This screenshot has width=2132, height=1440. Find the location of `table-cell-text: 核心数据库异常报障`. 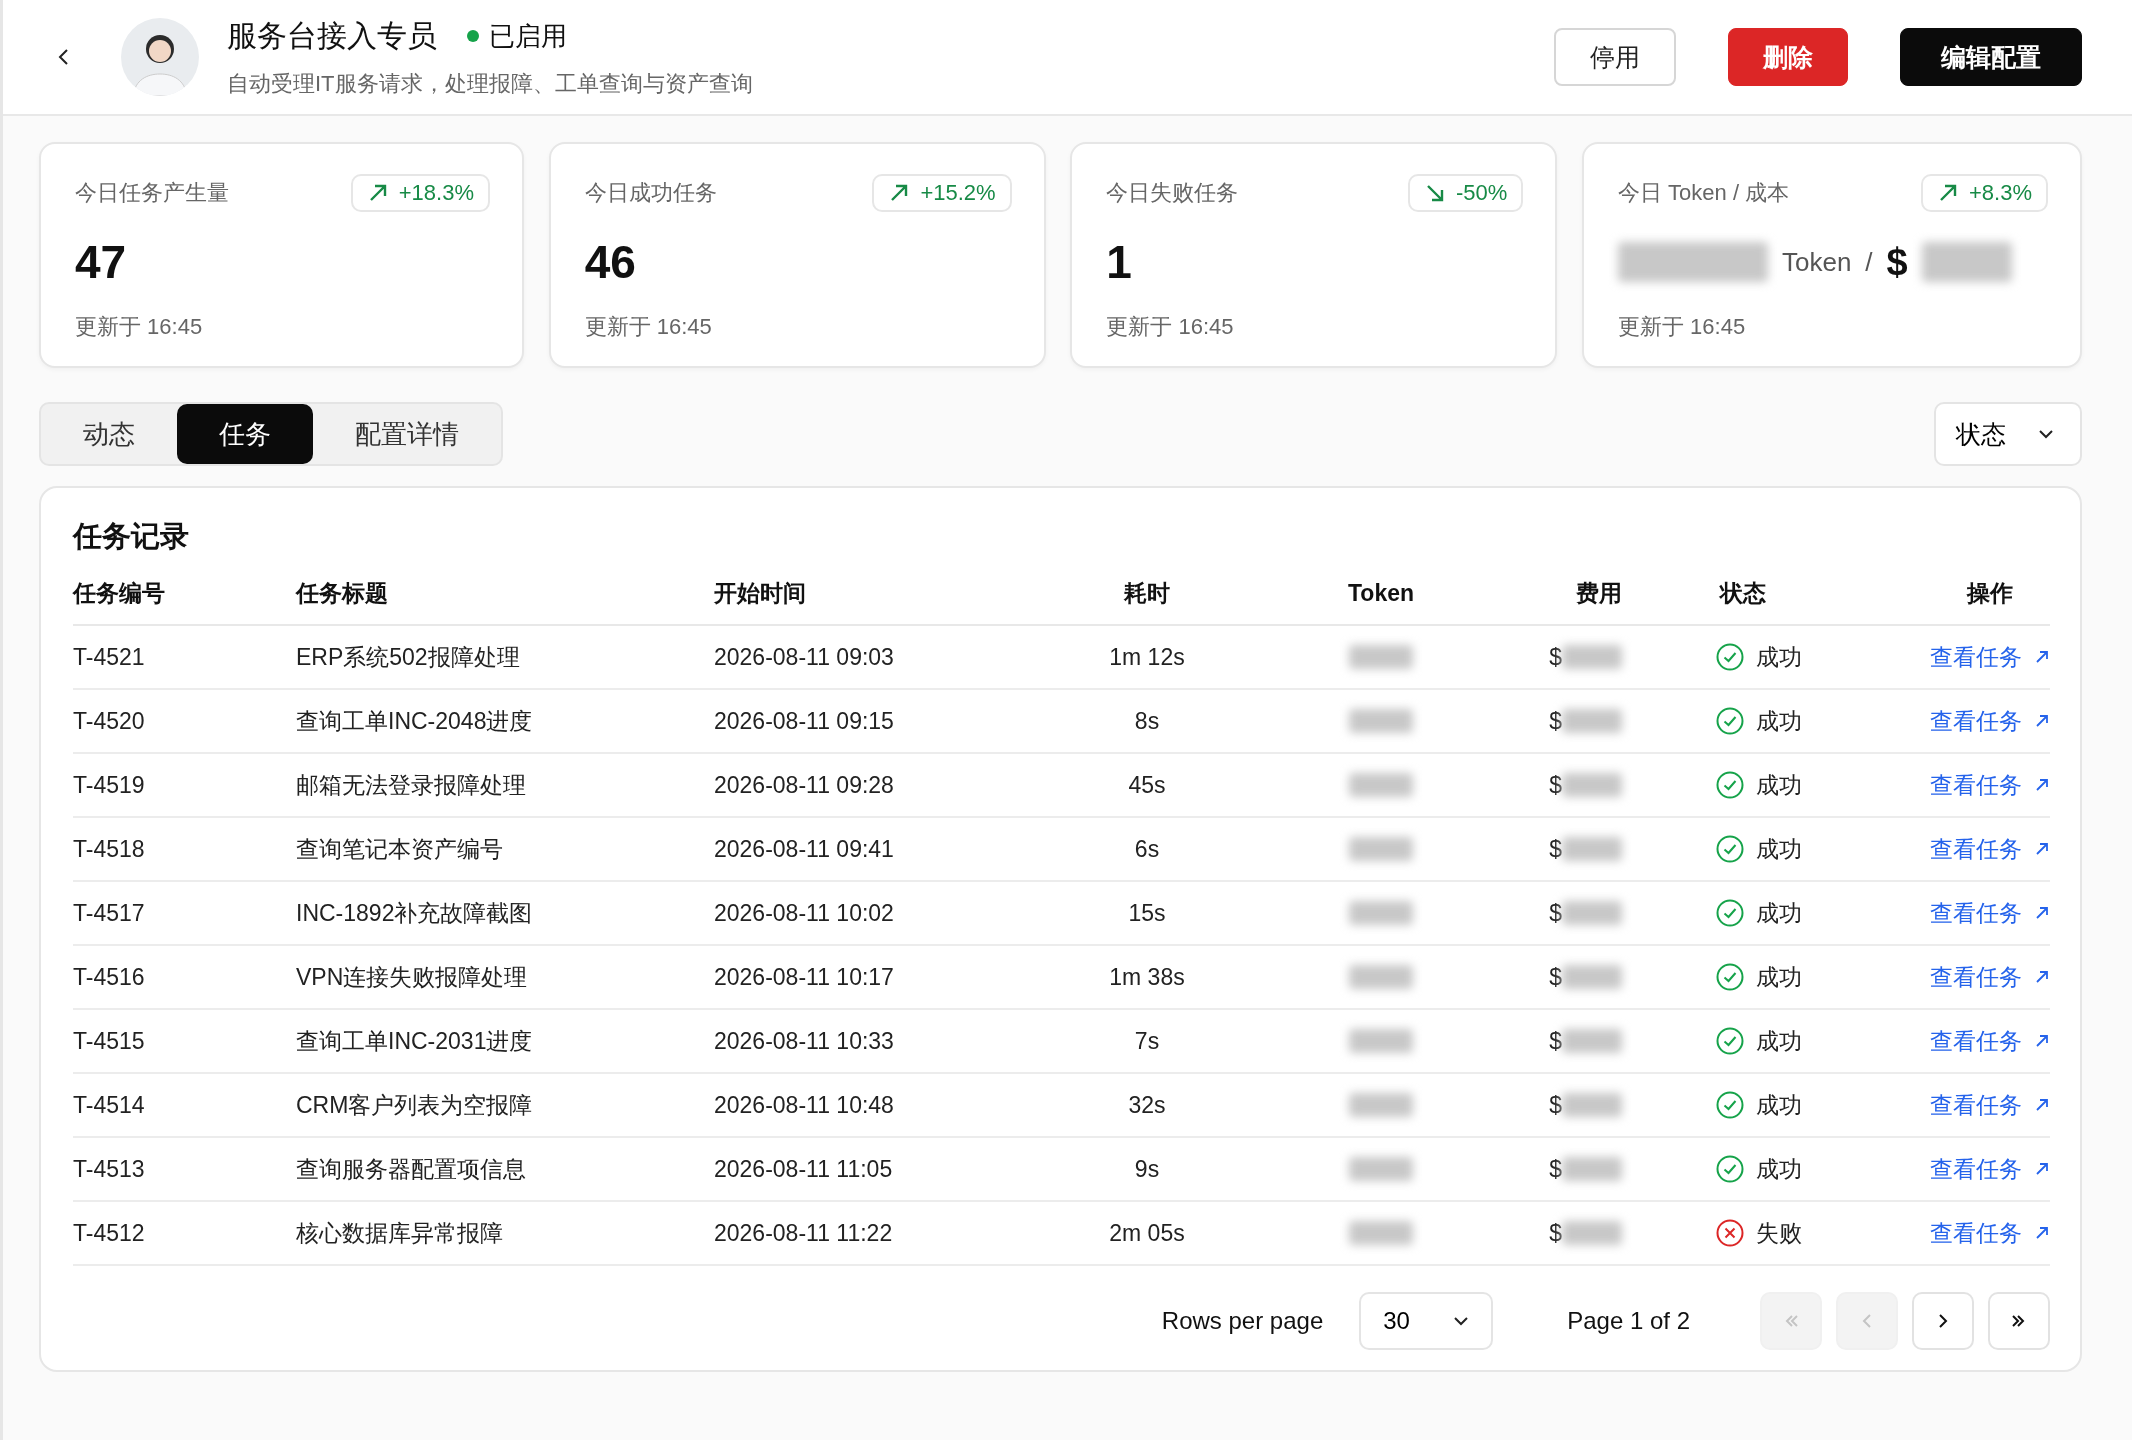

table-cell-text: 核心数据库异常报障 is located at coordinates (400, 1233).